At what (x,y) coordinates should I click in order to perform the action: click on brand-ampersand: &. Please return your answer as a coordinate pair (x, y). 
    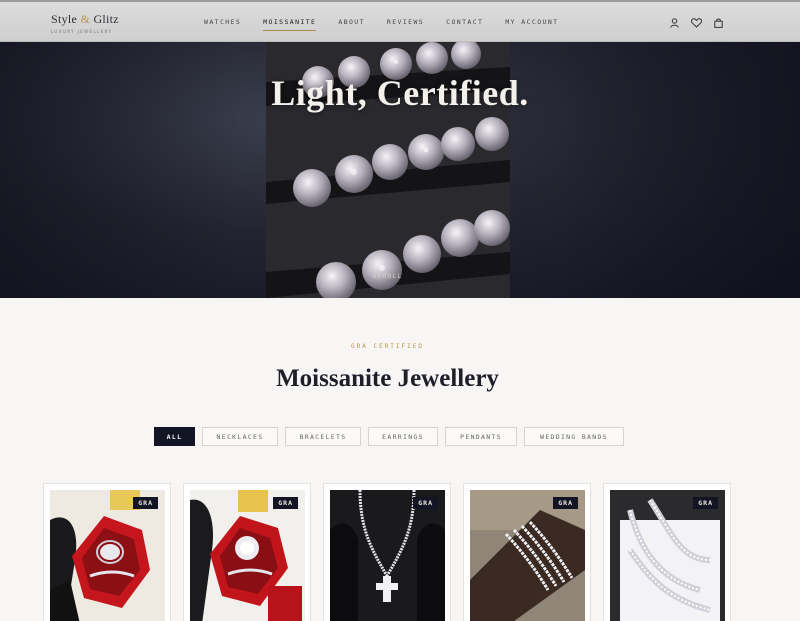
    Looking at the image, I should click on (85, 19).